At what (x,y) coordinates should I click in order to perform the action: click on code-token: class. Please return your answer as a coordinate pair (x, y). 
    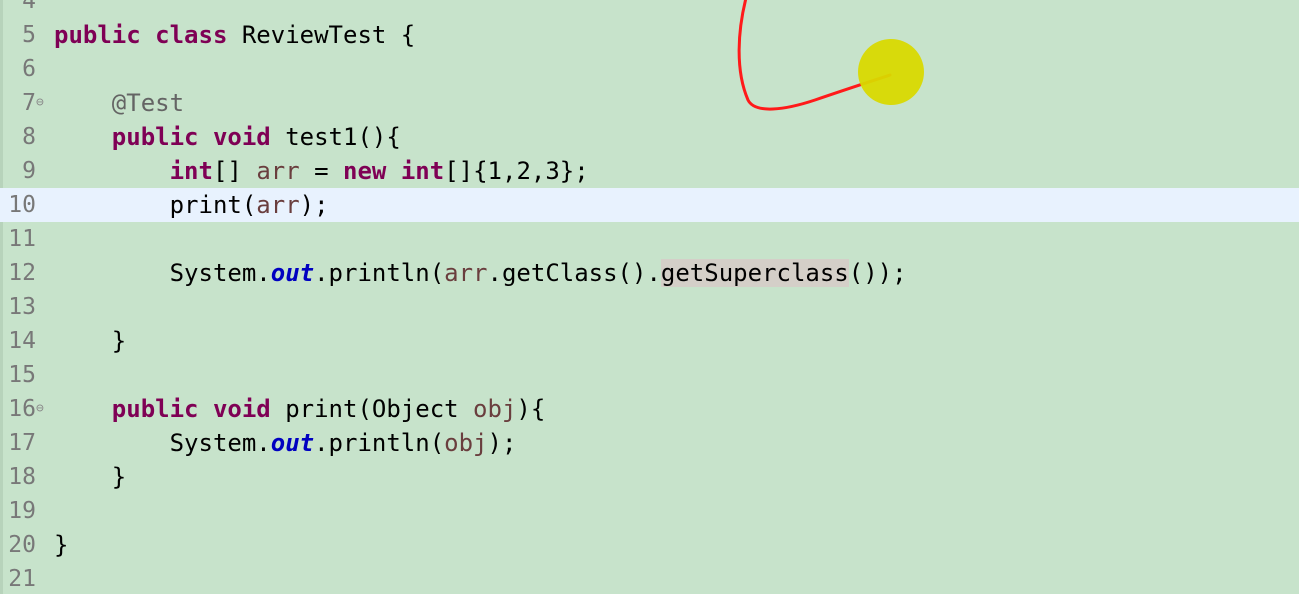
    Looking at the image, I should click on (191, 35).